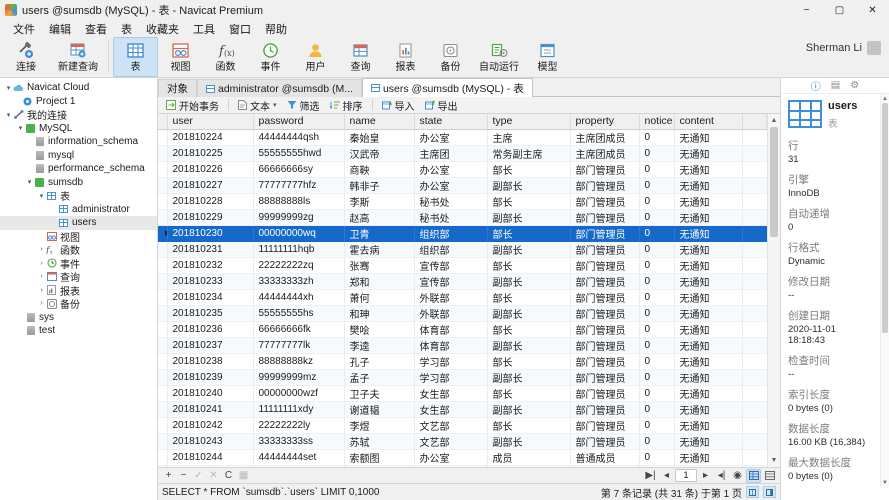  What do you see at coordinates (462, 217) in the screenshot?
I see `table-row: 201810229 99999999zg 赵高 秘书处 副部长 部门管理员 0 无通知` at bounding box center [462, 217].